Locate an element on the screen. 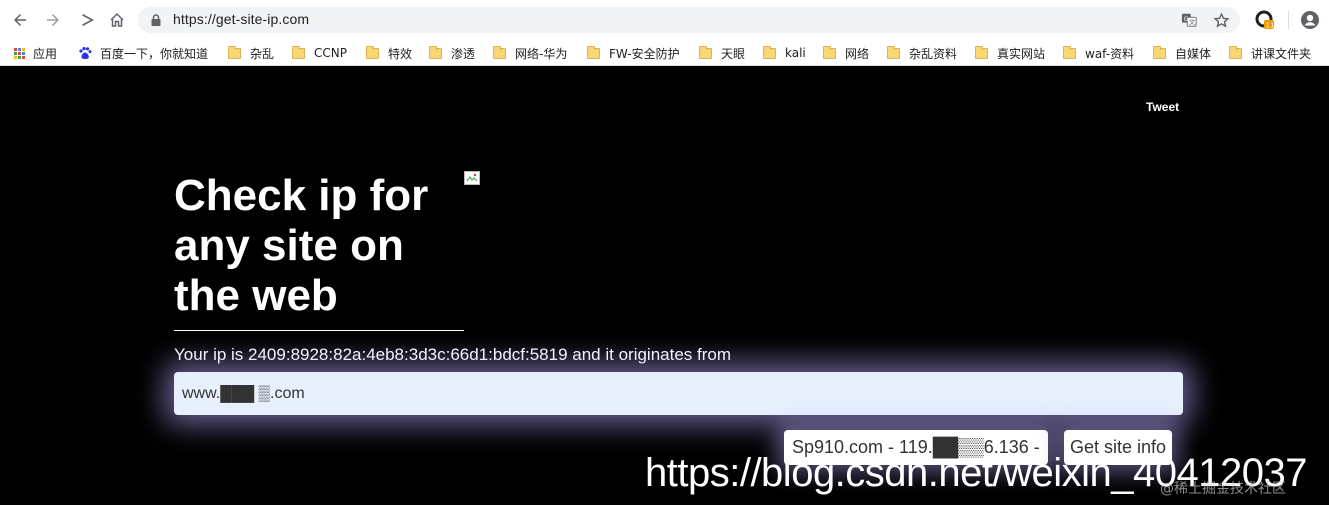  bookmark-label: kali is located at coordinates (795, 53).